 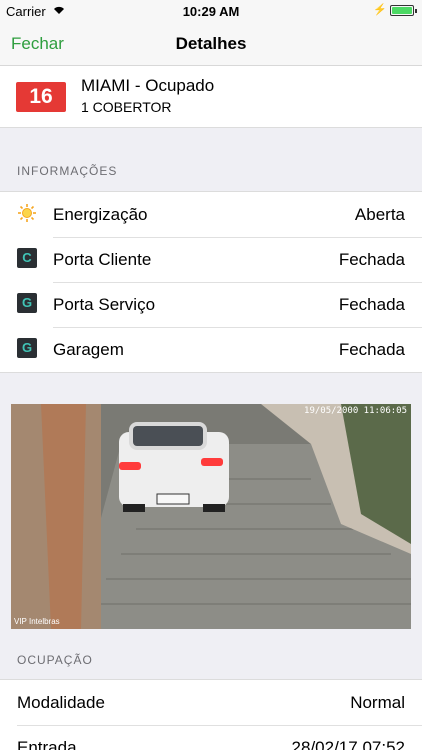 I want to click on info-label: Energização, so click(x=100, y=214).